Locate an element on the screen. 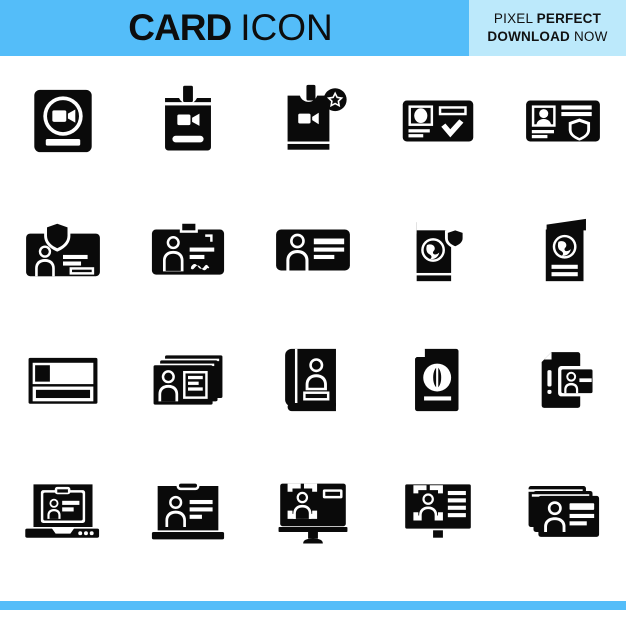 This screenshot has width=626, height=626. header-title-area: CARD ICON is located at coordinates (234, 28).